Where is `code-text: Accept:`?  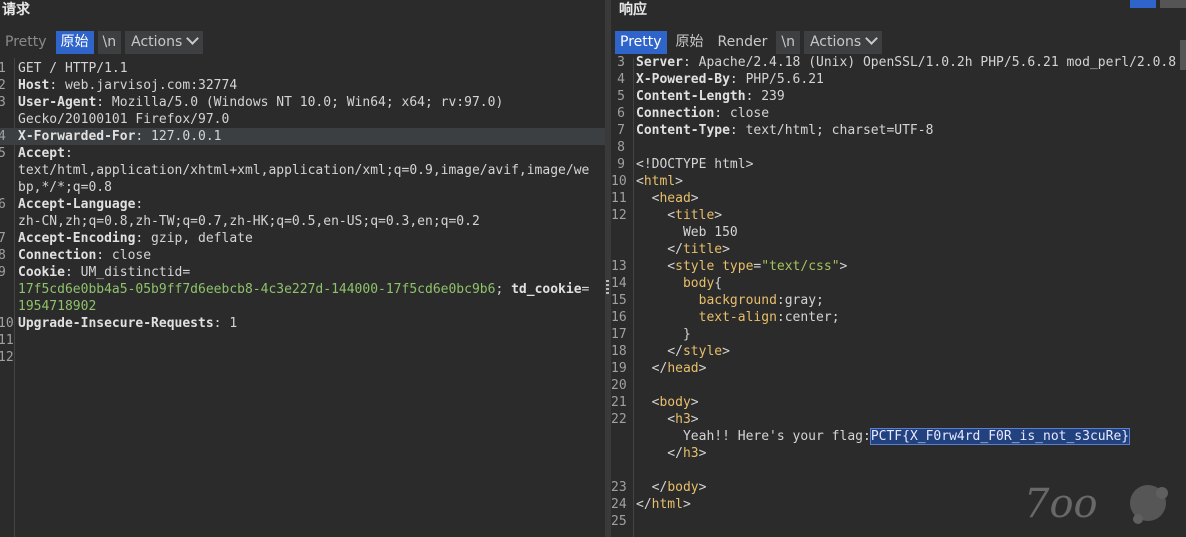 code-text: Accept: is located at coordinates (45, 153).